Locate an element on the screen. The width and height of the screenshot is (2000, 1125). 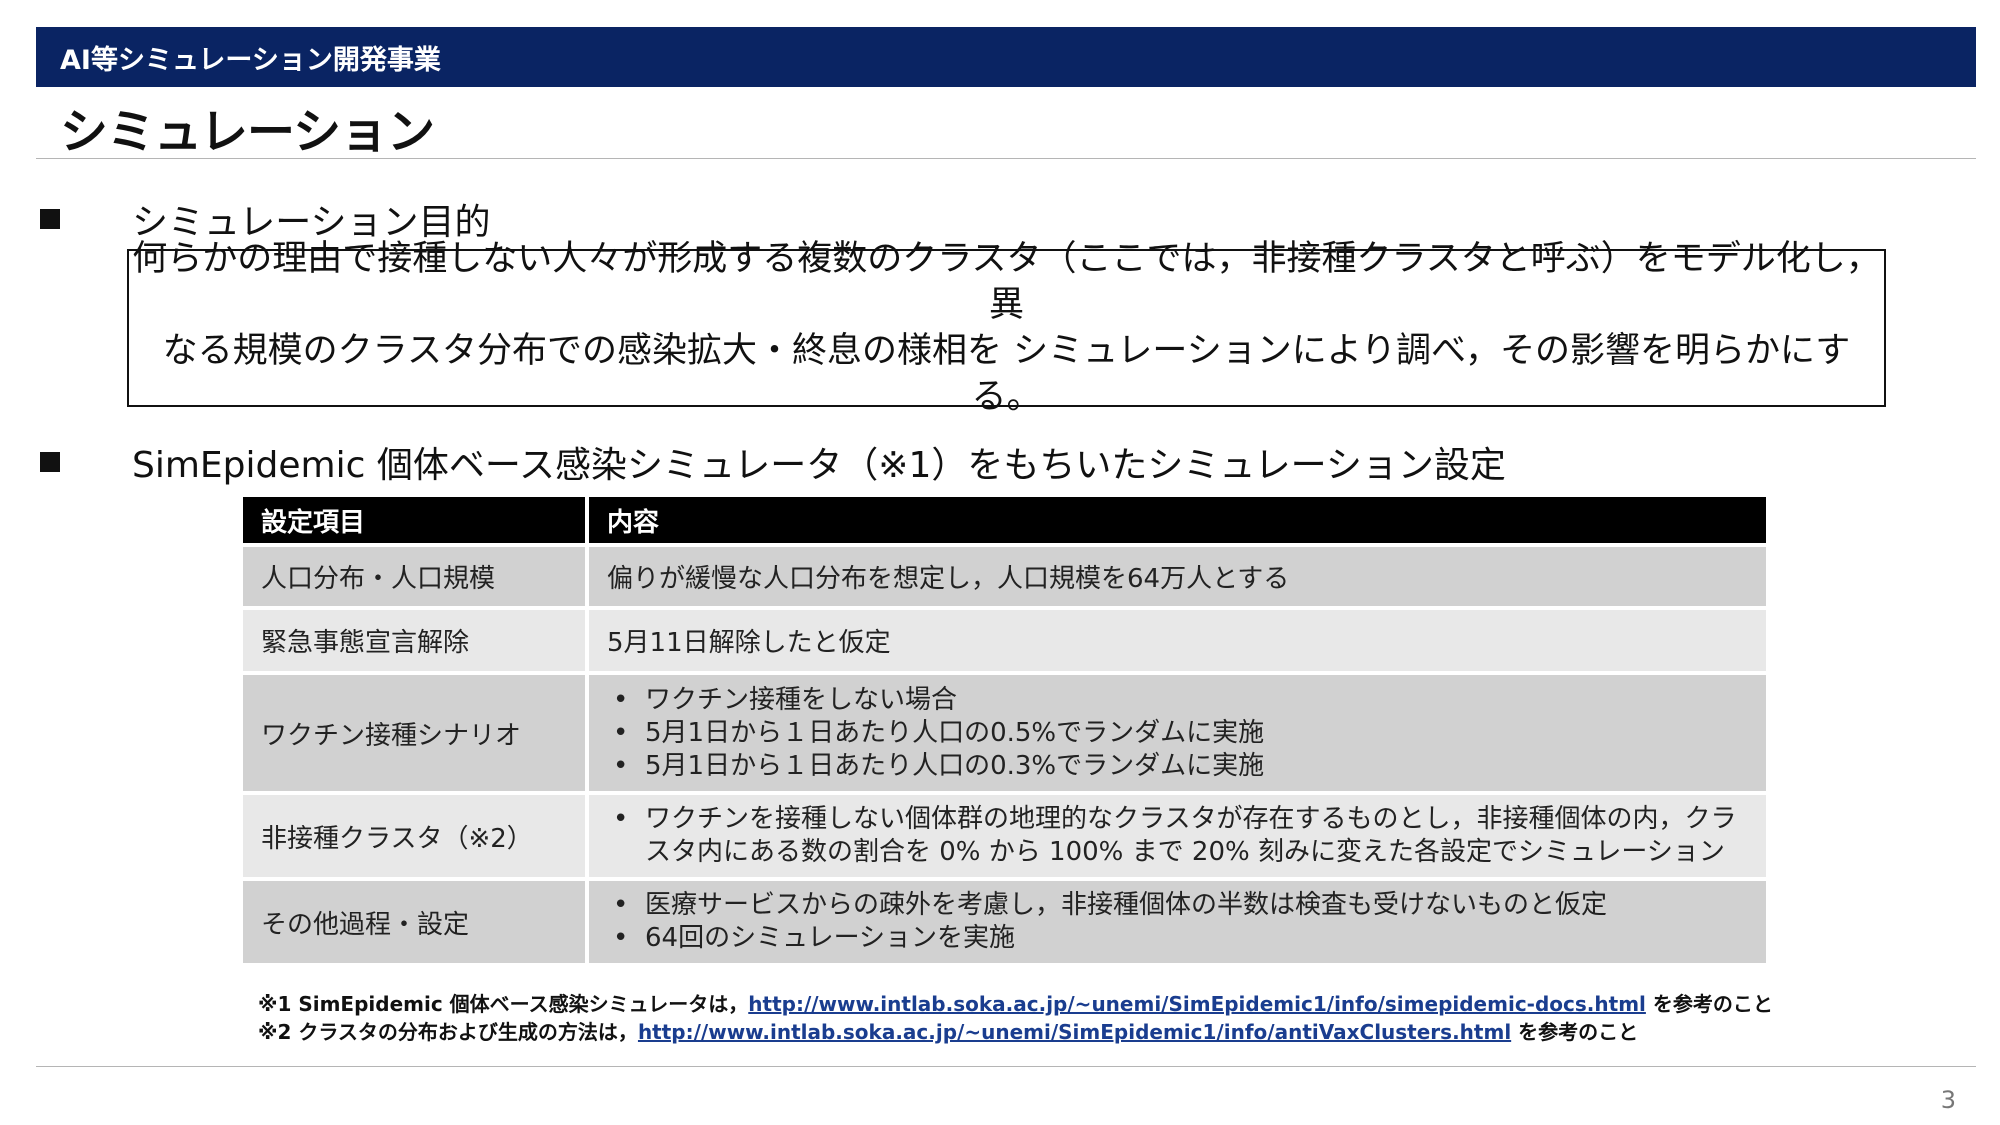
title-divider is located at coordinates (1006, 158).